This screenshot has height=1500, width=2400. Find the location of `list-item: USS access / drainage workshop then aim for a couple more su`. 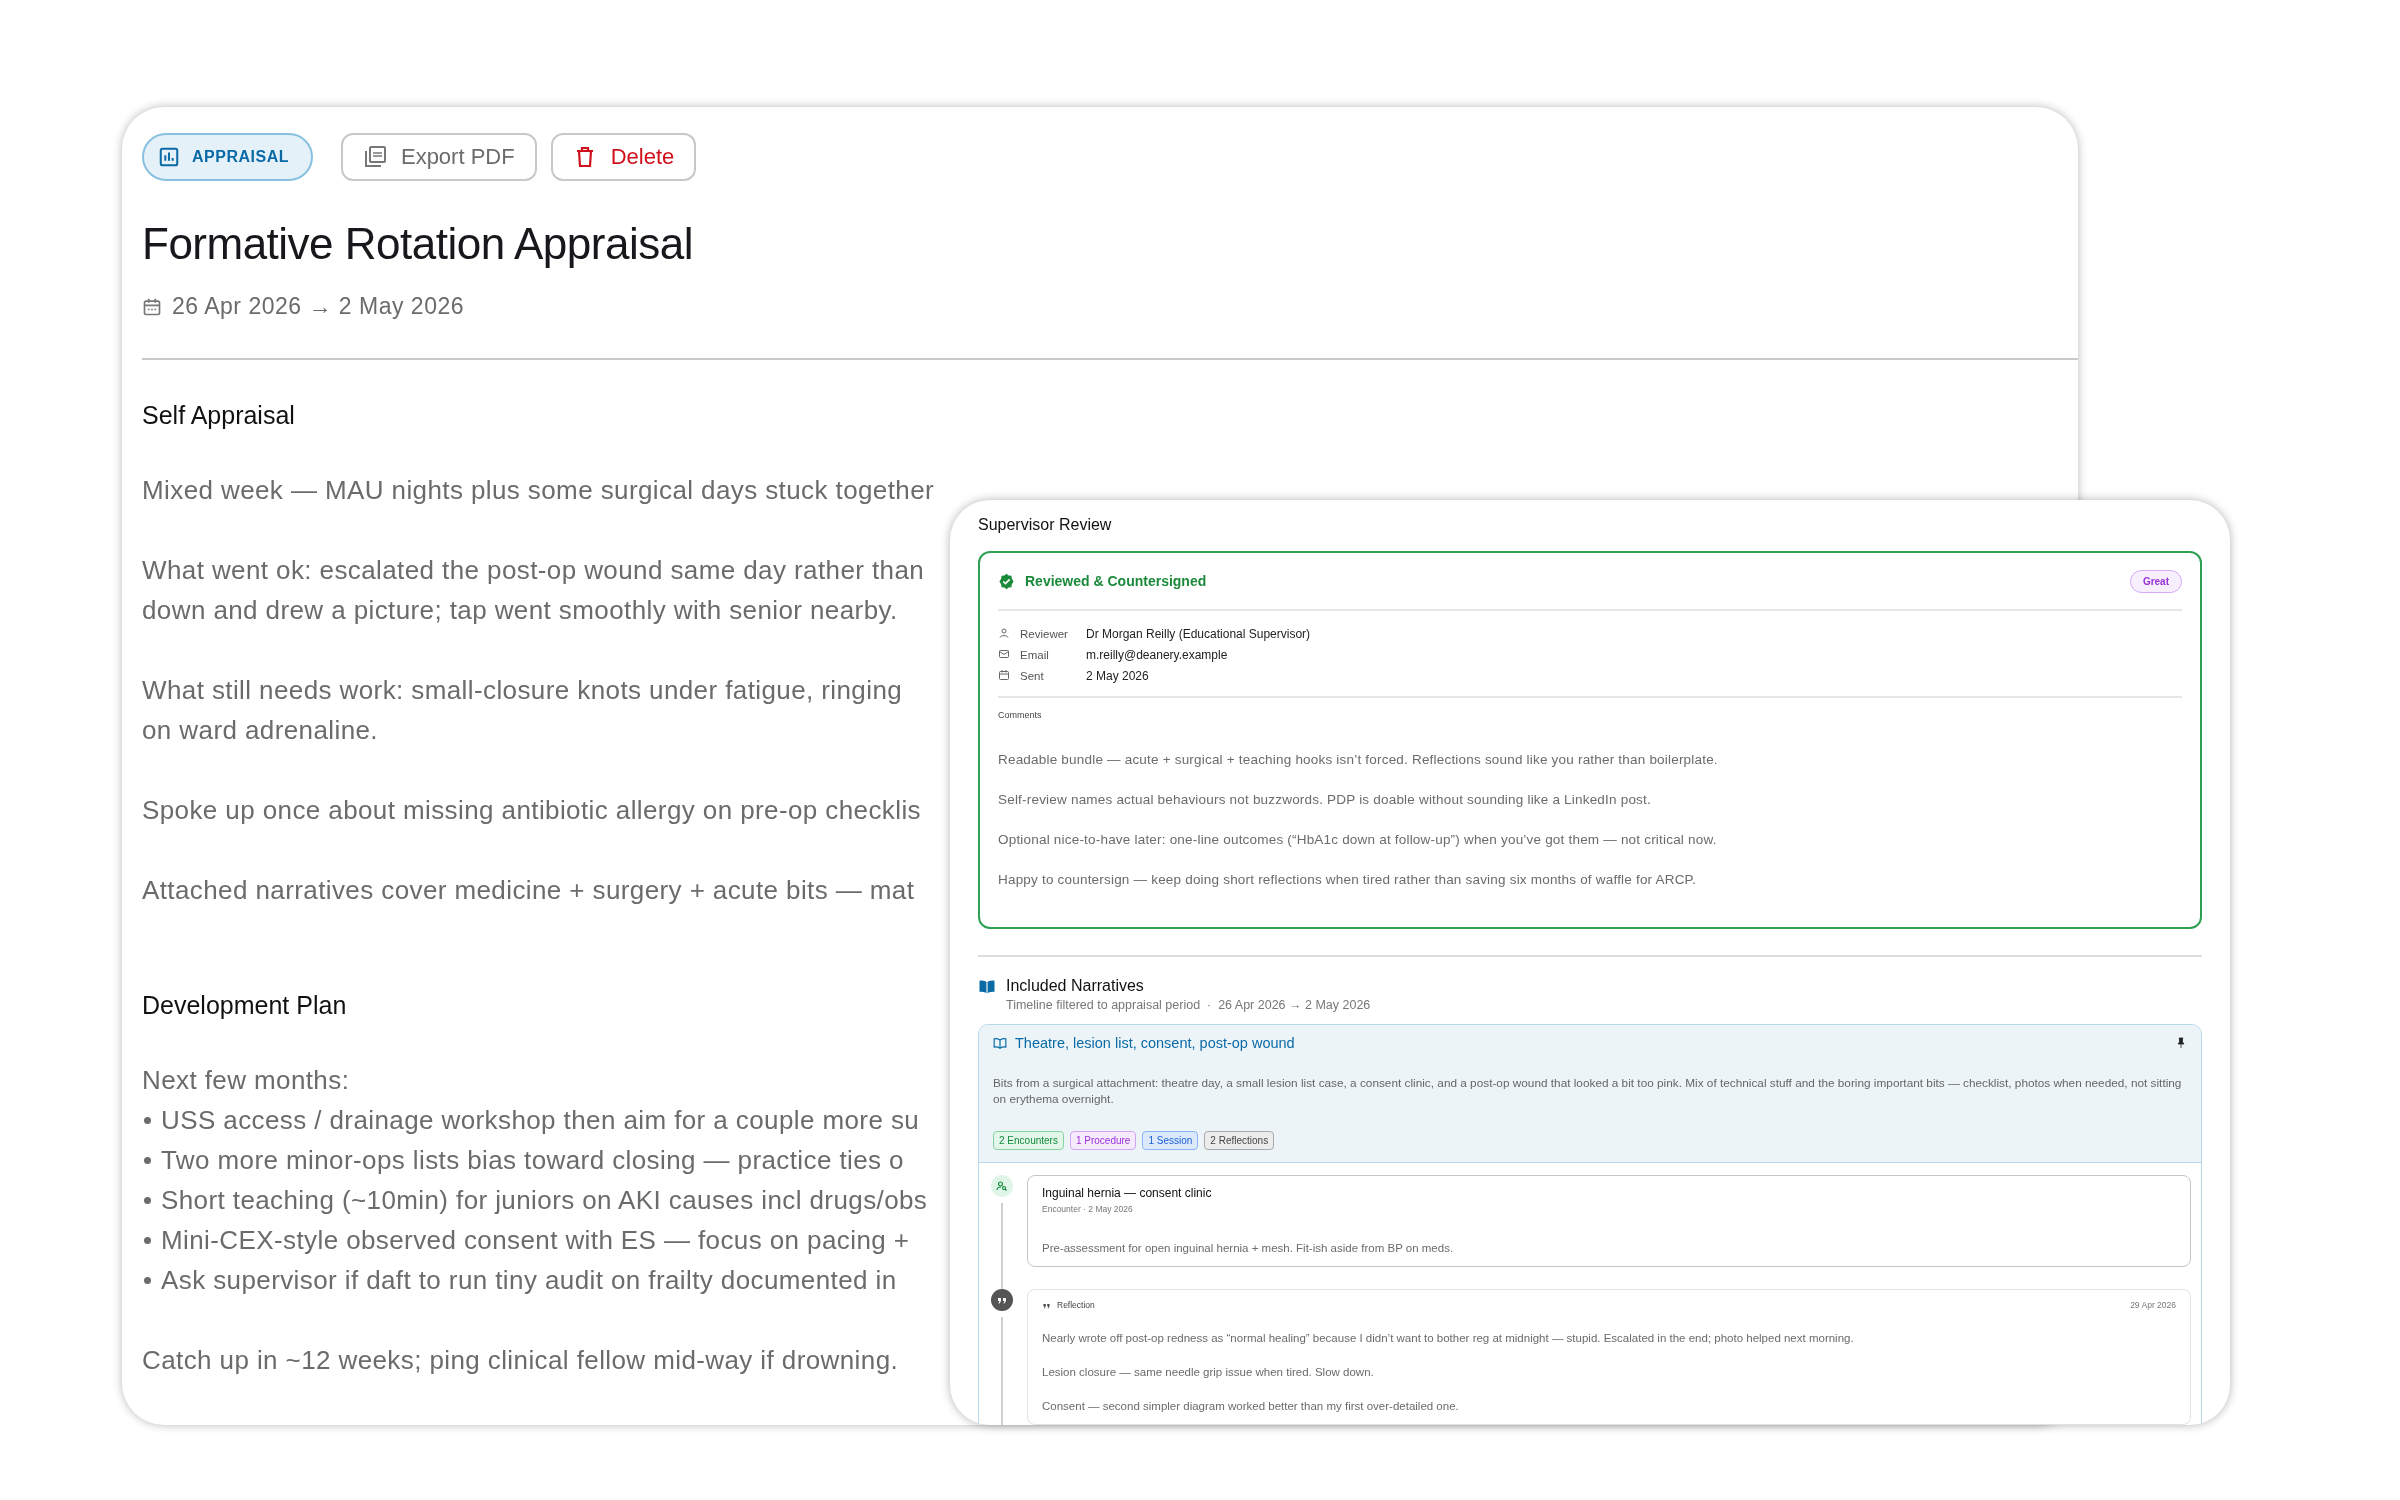

list-item: USS access / drainage workshop then aim for a couple more su is located at coordinates (540, 1120).